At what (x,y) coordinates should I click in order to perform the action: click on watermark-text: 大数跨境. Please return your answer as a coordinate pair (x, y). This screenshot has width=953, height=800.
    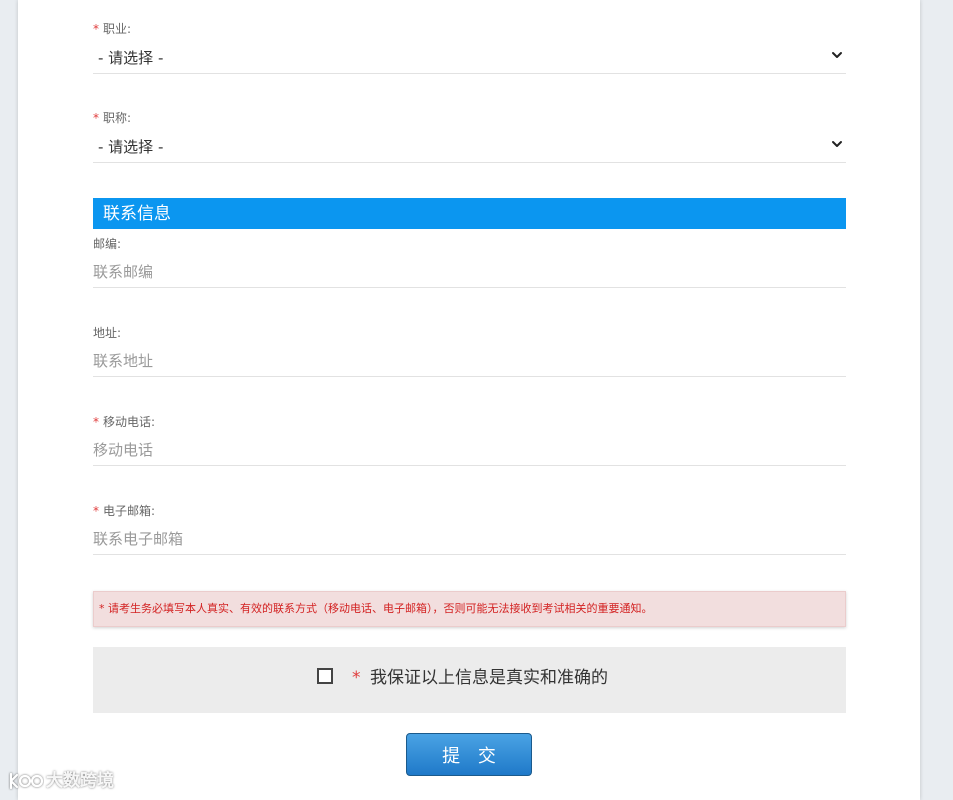
    Looking at the image, I should click on (80, 781).